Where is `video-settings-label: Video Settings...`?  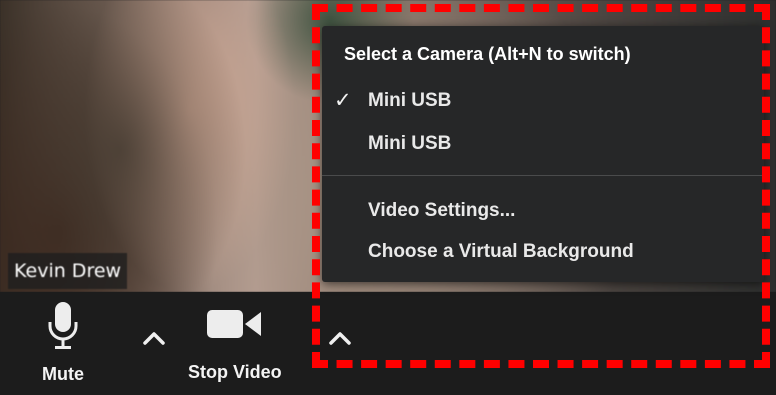
video-settings-label: Video Settings... is located at coordinates (442, 210).